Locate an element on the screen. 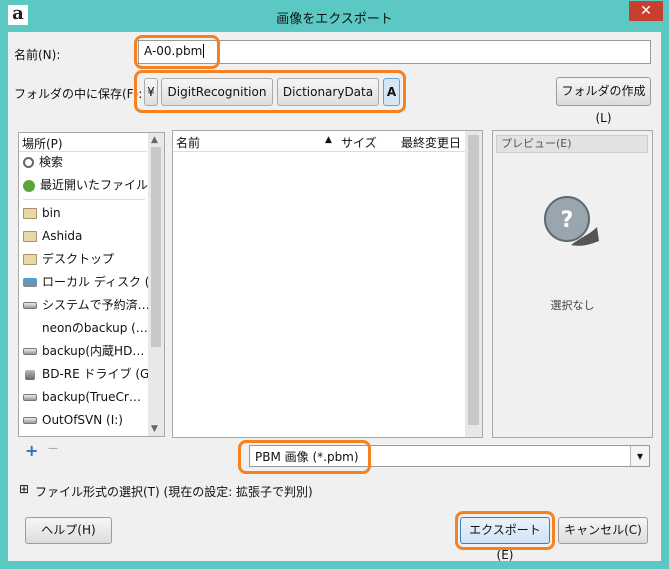  window-title: 画像をエクスポート is located at coordinates (334, 19).